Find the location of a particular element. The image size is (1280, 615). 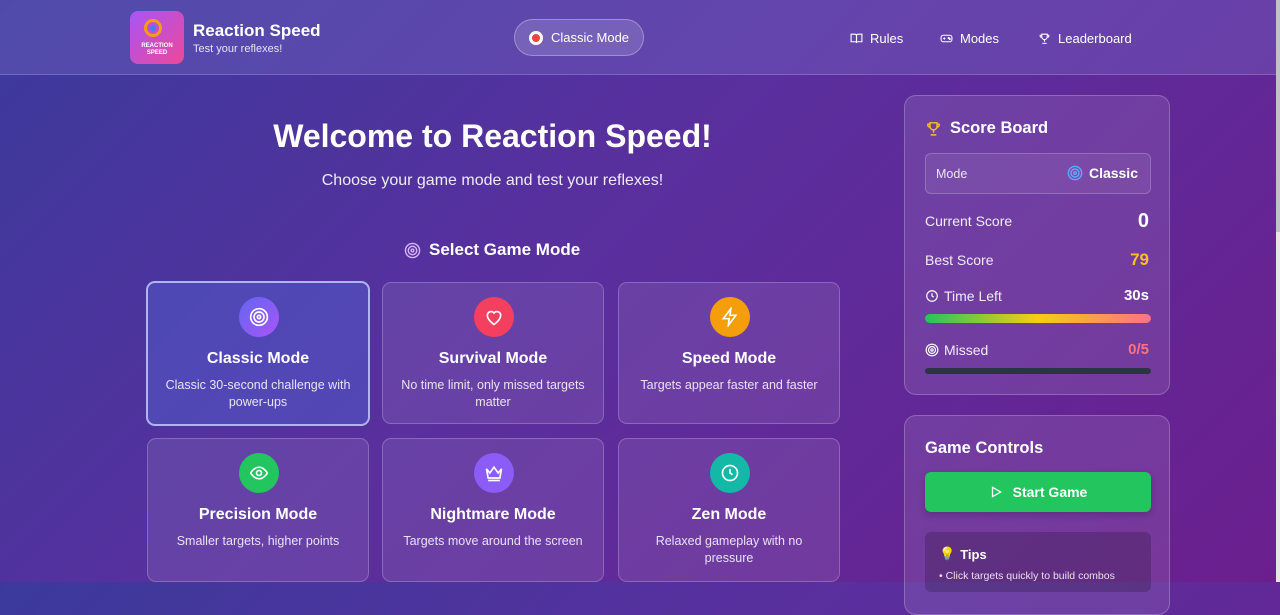

select-mode-heading: Select Game Mode is located at coordinates (492, 250).